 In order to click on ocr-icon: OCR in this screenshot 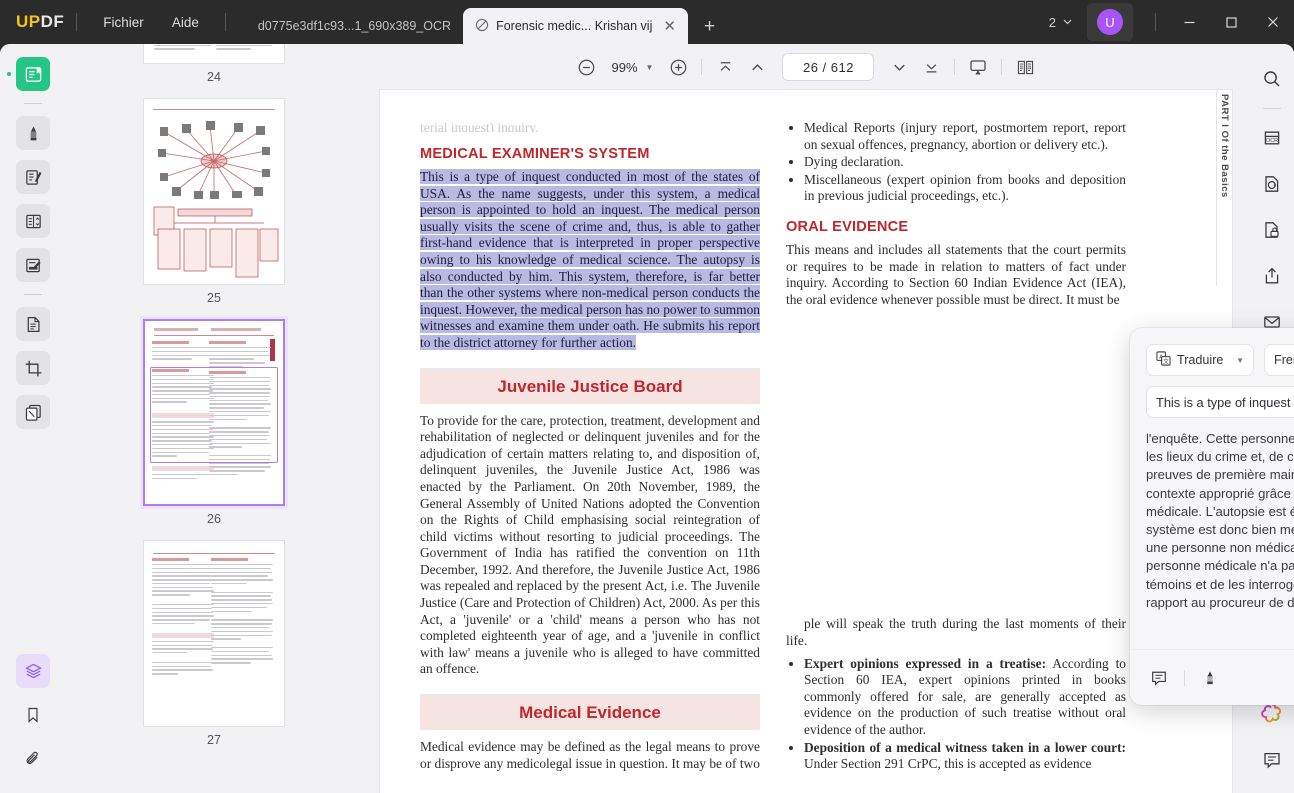, I will do `click(1272, 138)`.